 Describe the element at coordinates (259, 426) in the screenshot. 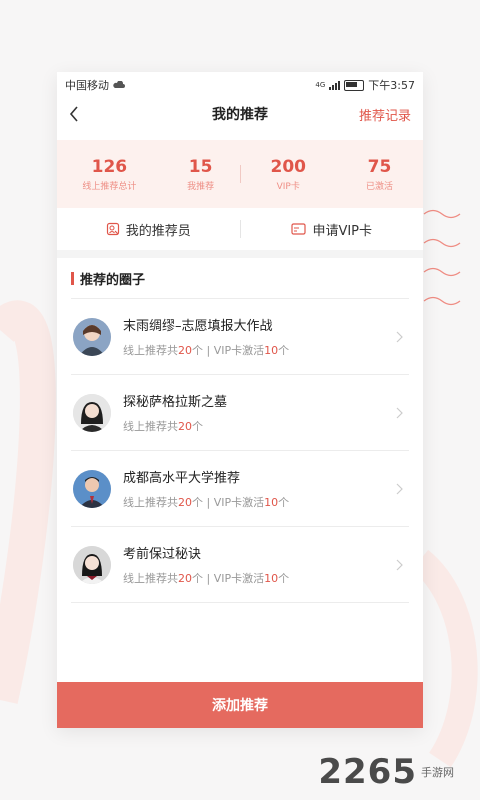

I see `circle-stats: 线上推荐共20个` at that location.